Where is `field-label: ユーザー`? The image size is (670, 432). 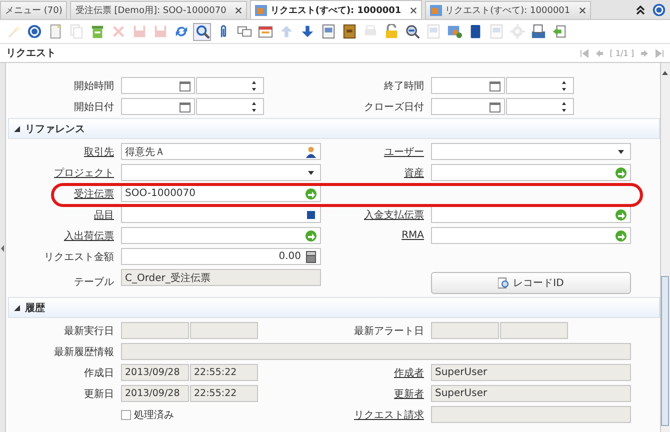
field-label: ユーザー is located at coordinates (376, 151).